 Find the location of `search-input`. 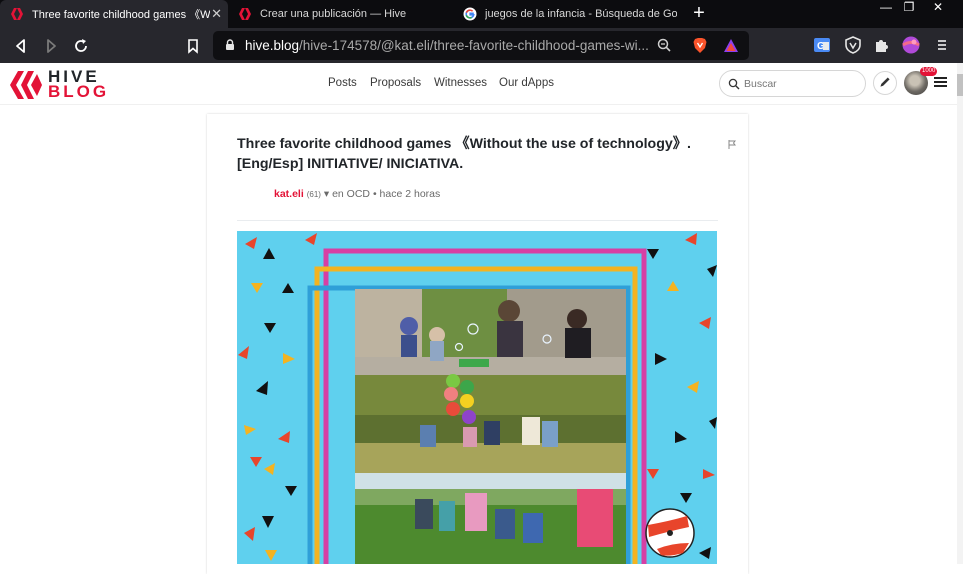

search-input is located at coordinates (801, 84).